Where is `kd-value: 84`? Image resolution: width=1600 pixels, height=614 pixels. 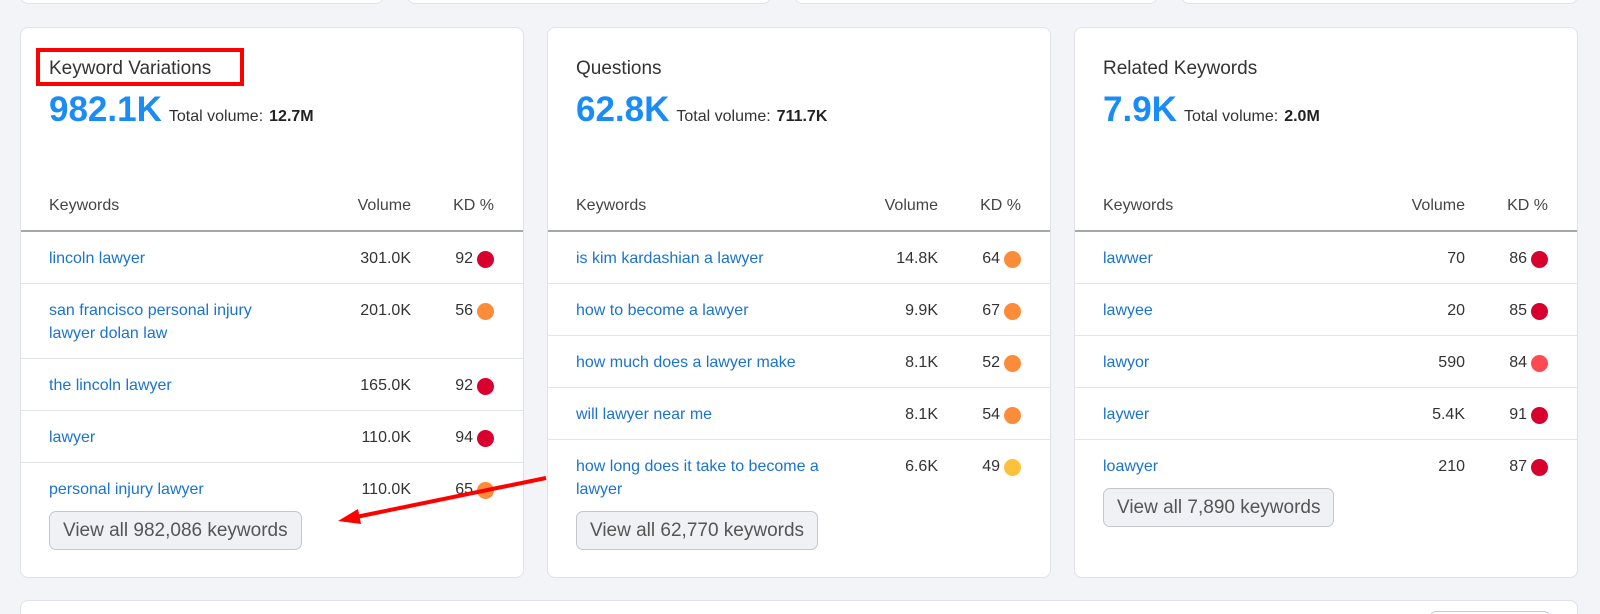
kd-value: 84 is located at coordinates (1518, 362).